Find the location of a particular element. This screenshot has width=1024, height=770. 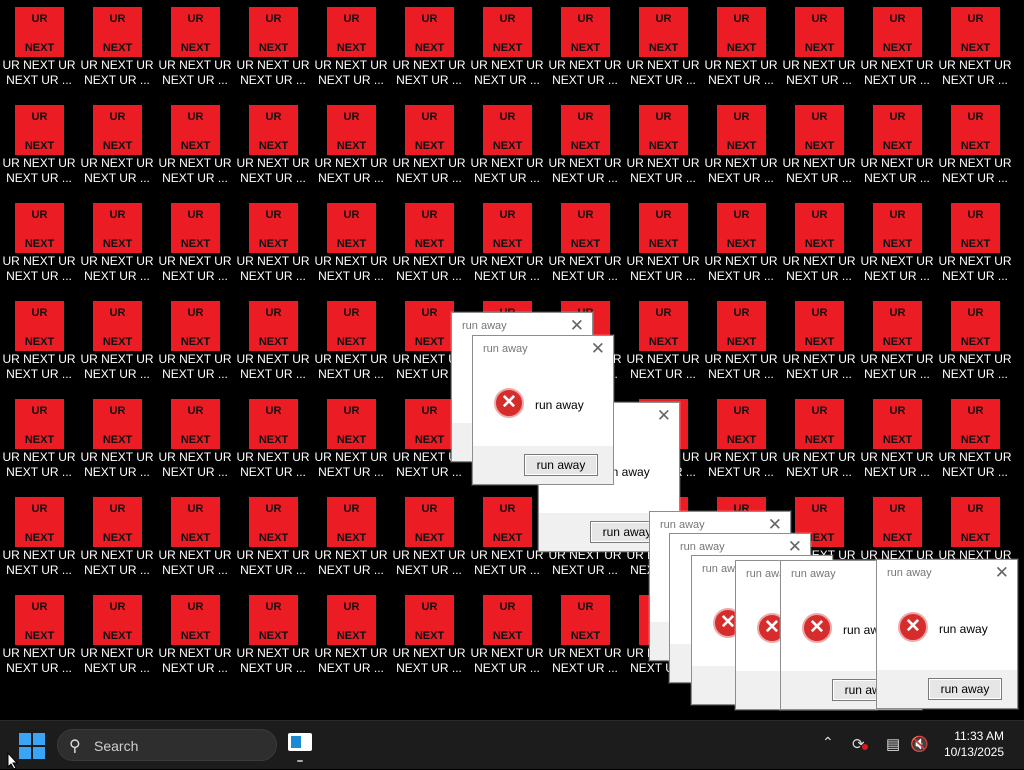

network-icon: ▤ is located at coordinates (893, 744).